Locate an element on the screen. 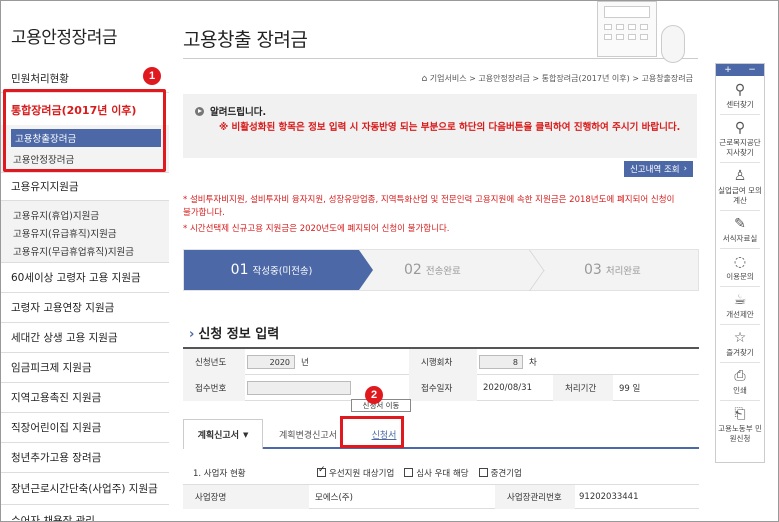 The height and width of the screenshot is (522, 779). quick-menu-header: + − is located at coordinates (740, 70).